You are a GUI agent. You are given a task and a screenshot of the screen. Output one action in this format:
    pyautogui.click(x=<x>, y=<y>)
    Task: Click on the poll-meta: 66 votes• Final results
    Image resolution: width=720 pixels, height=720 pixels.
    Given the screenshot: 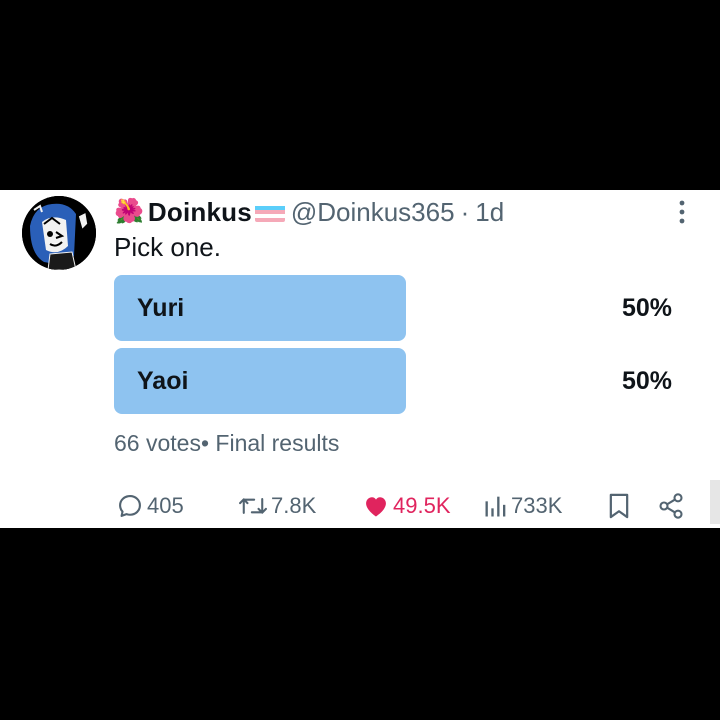 What is the action you would take?
    pyautogui.click(x=226, y=443)
    